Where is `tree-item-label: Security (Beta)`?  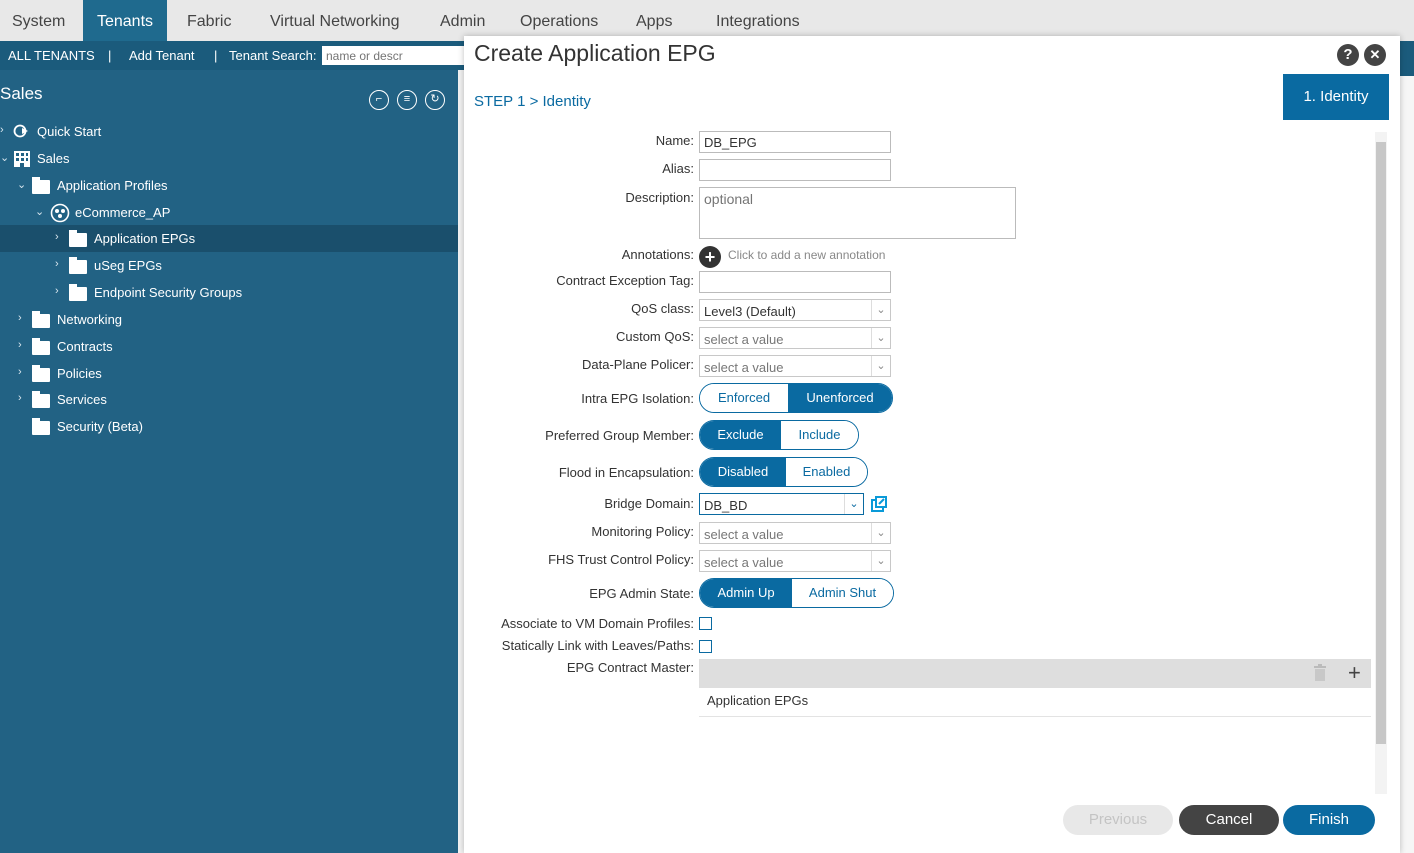 tree-item-label: Security (Beta) is located at coordinates (100, 426).